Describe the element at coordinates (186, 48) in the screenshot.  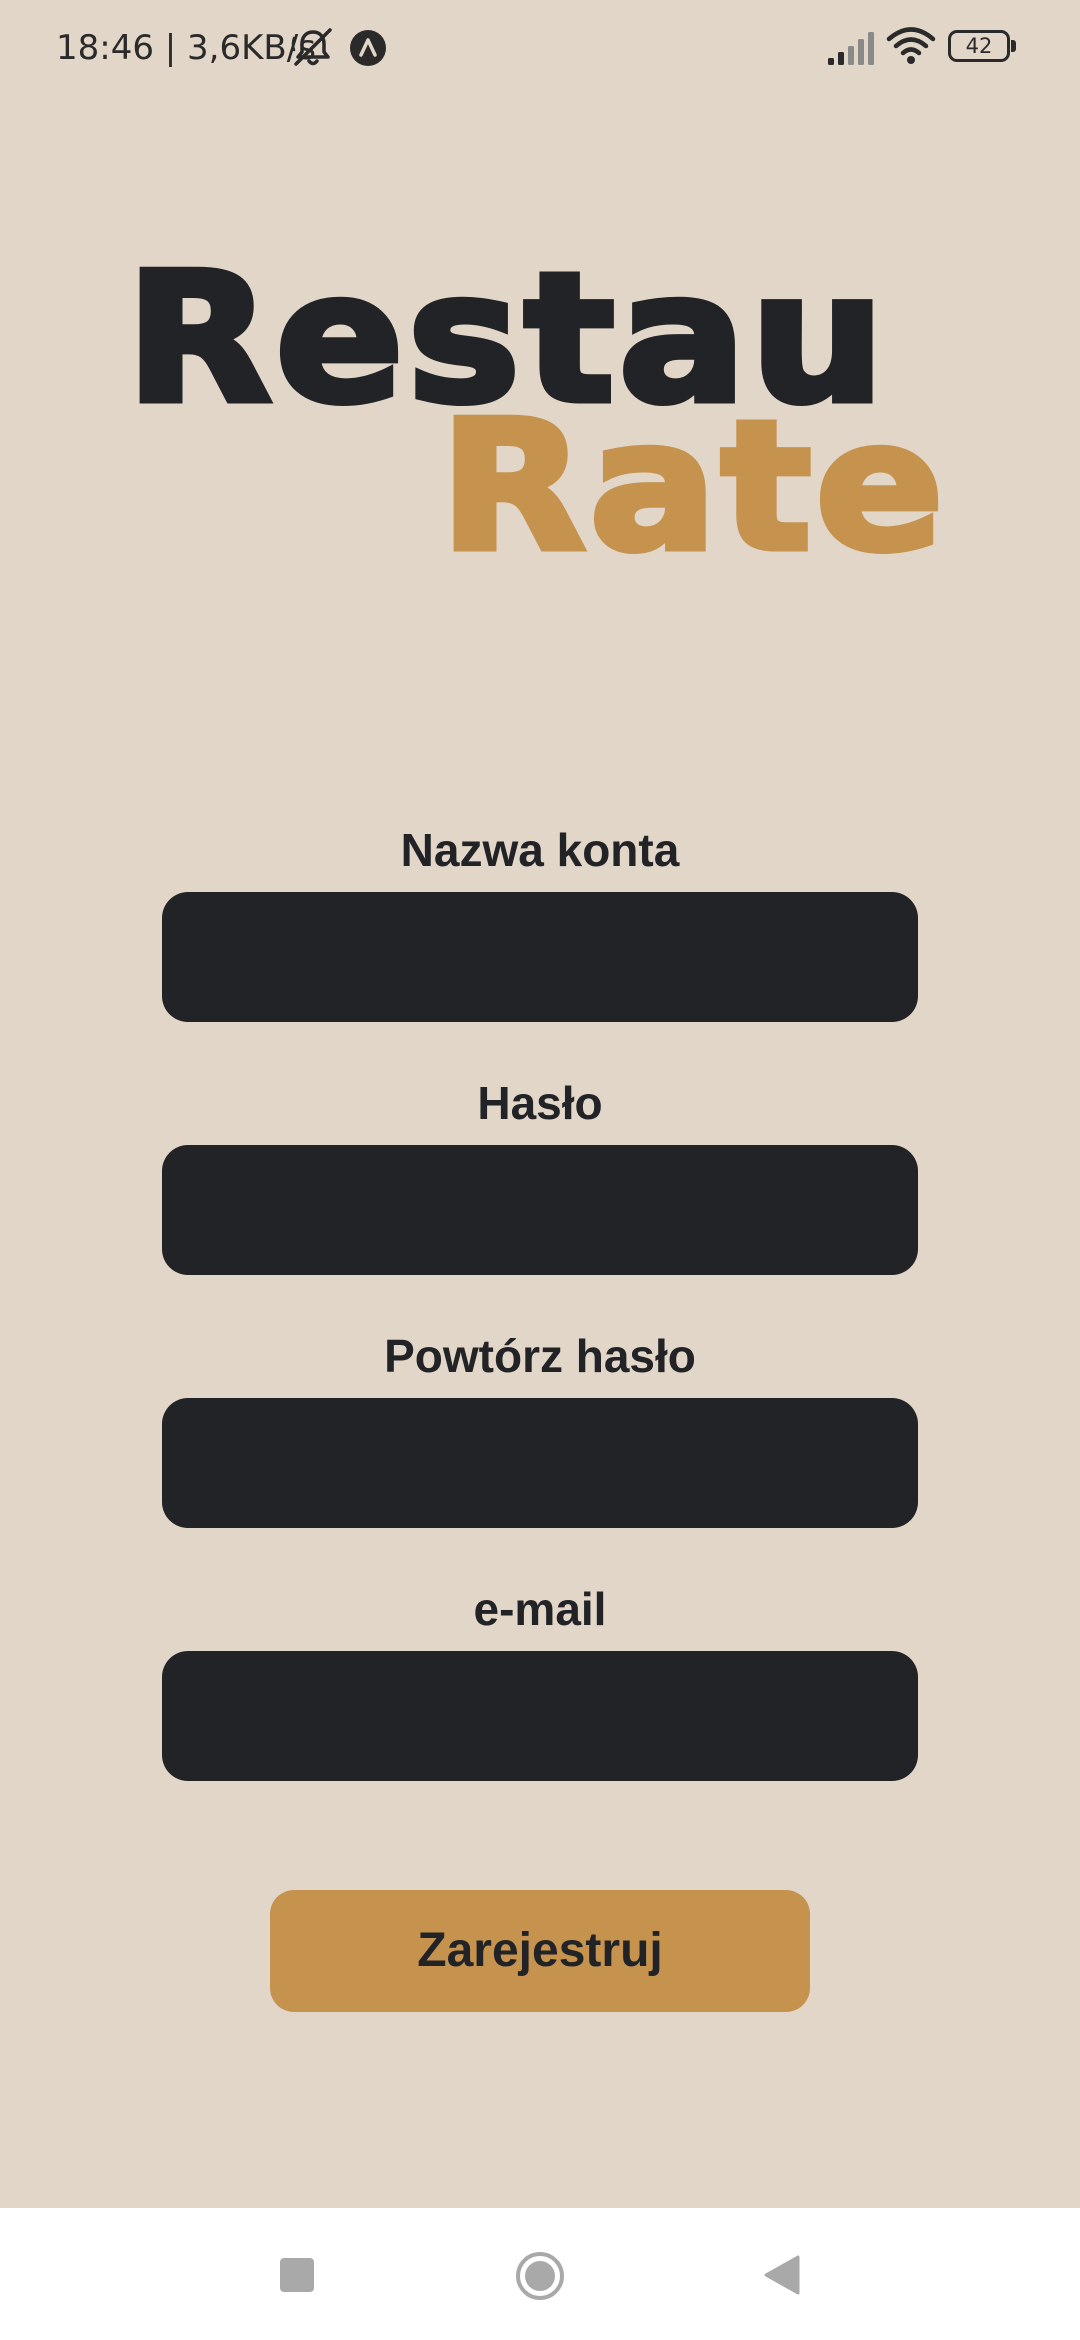
I see `status-time-speed: 18:46 | 3,6KB/s` at that location.